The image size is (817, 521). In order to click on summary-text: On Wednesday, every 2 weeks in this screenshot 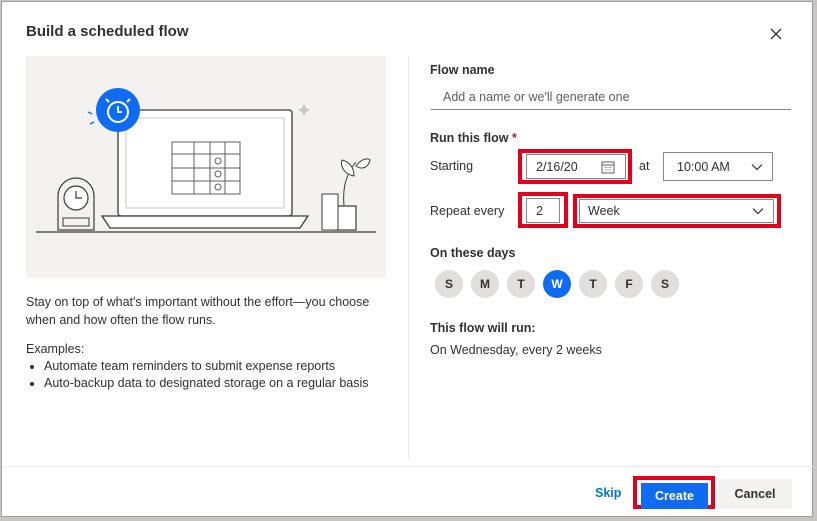, I will do `click(516, 350)`.